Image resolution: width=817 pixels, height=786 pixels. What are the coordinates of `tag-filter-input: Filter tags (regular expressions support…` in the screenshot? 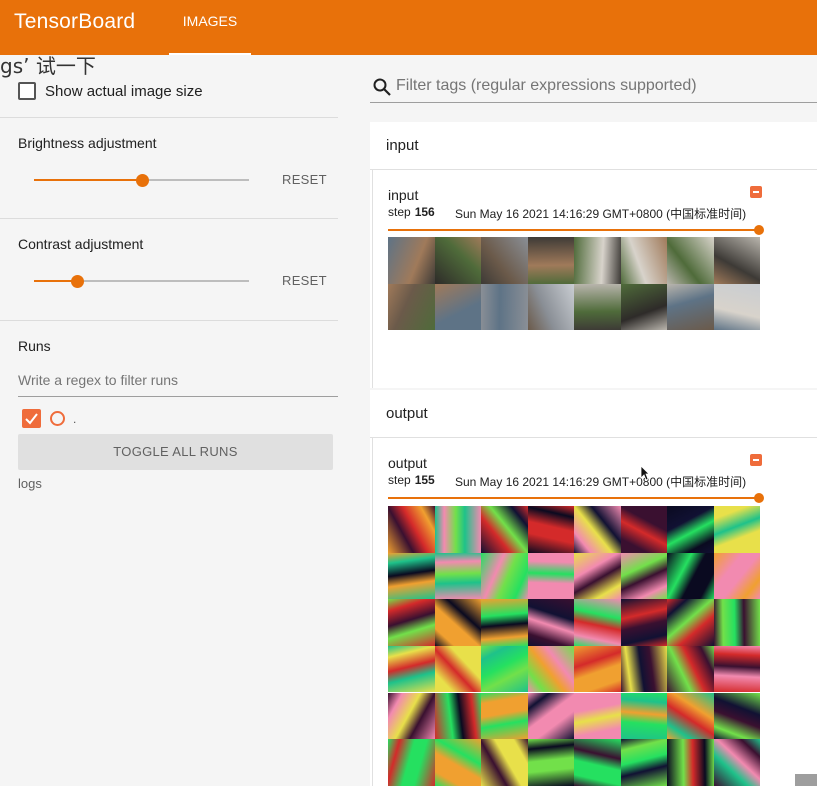 It's located at (546, 86).